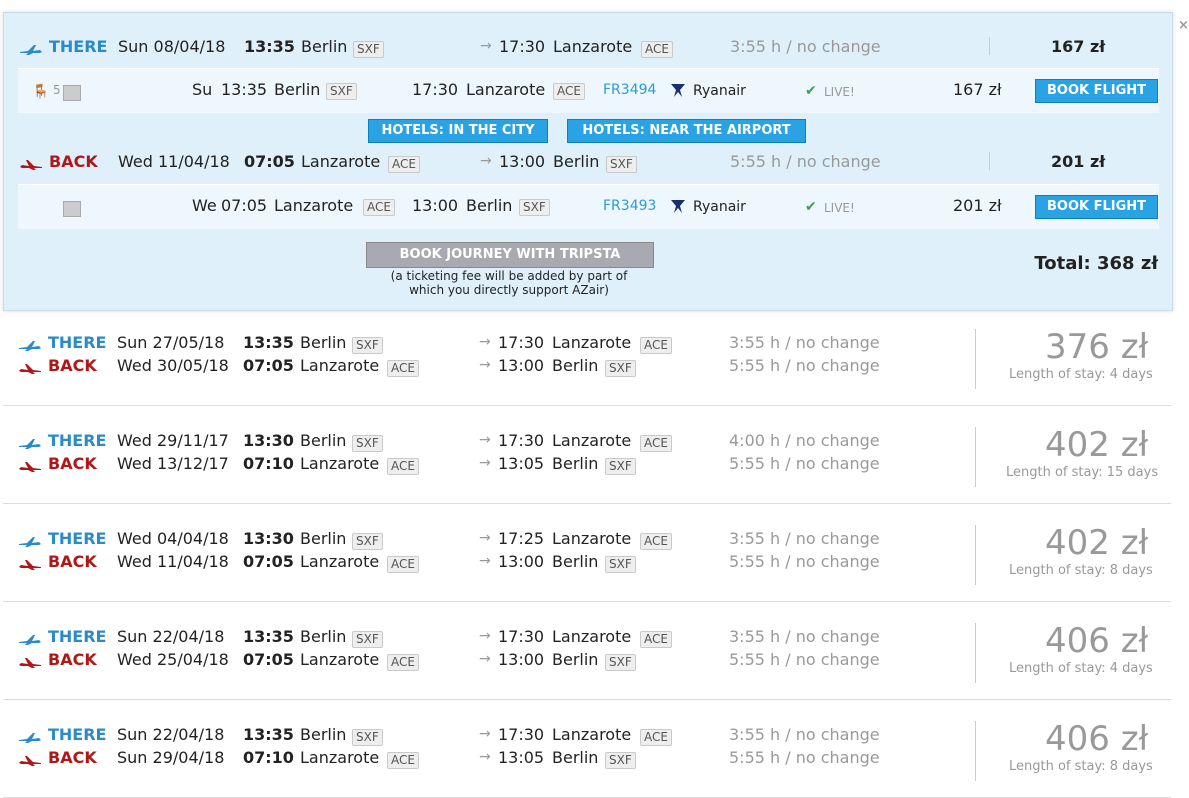  I want to click on flight-number-link: FR3493, so click(629, 206).